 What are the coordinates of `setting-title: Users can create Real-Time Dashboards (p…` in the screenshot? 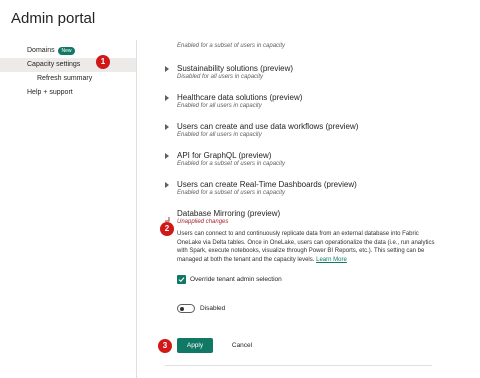 It's located at (267, 184).